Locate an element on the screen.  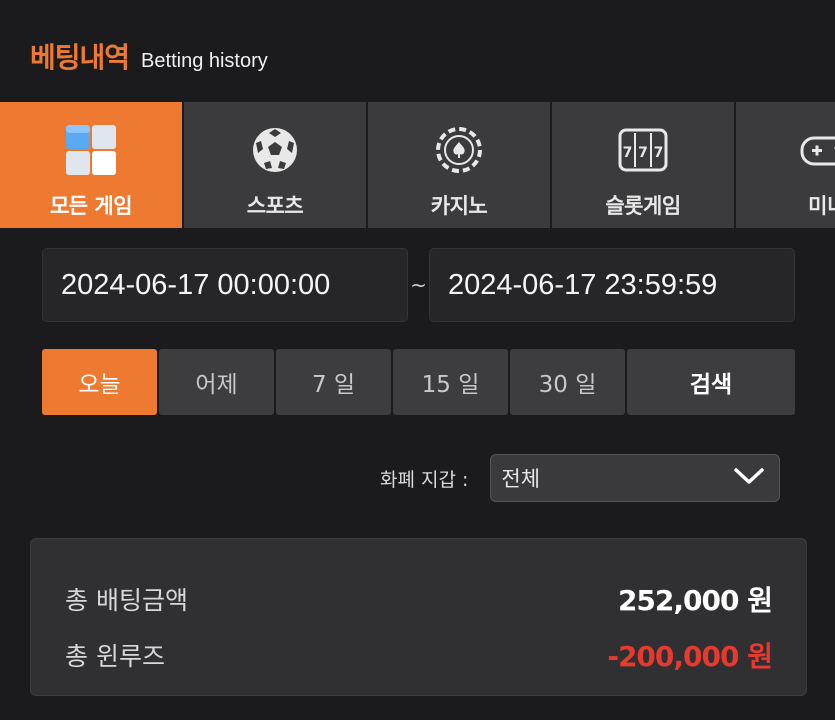
all-games-icon is located at coordinates (91, 150).